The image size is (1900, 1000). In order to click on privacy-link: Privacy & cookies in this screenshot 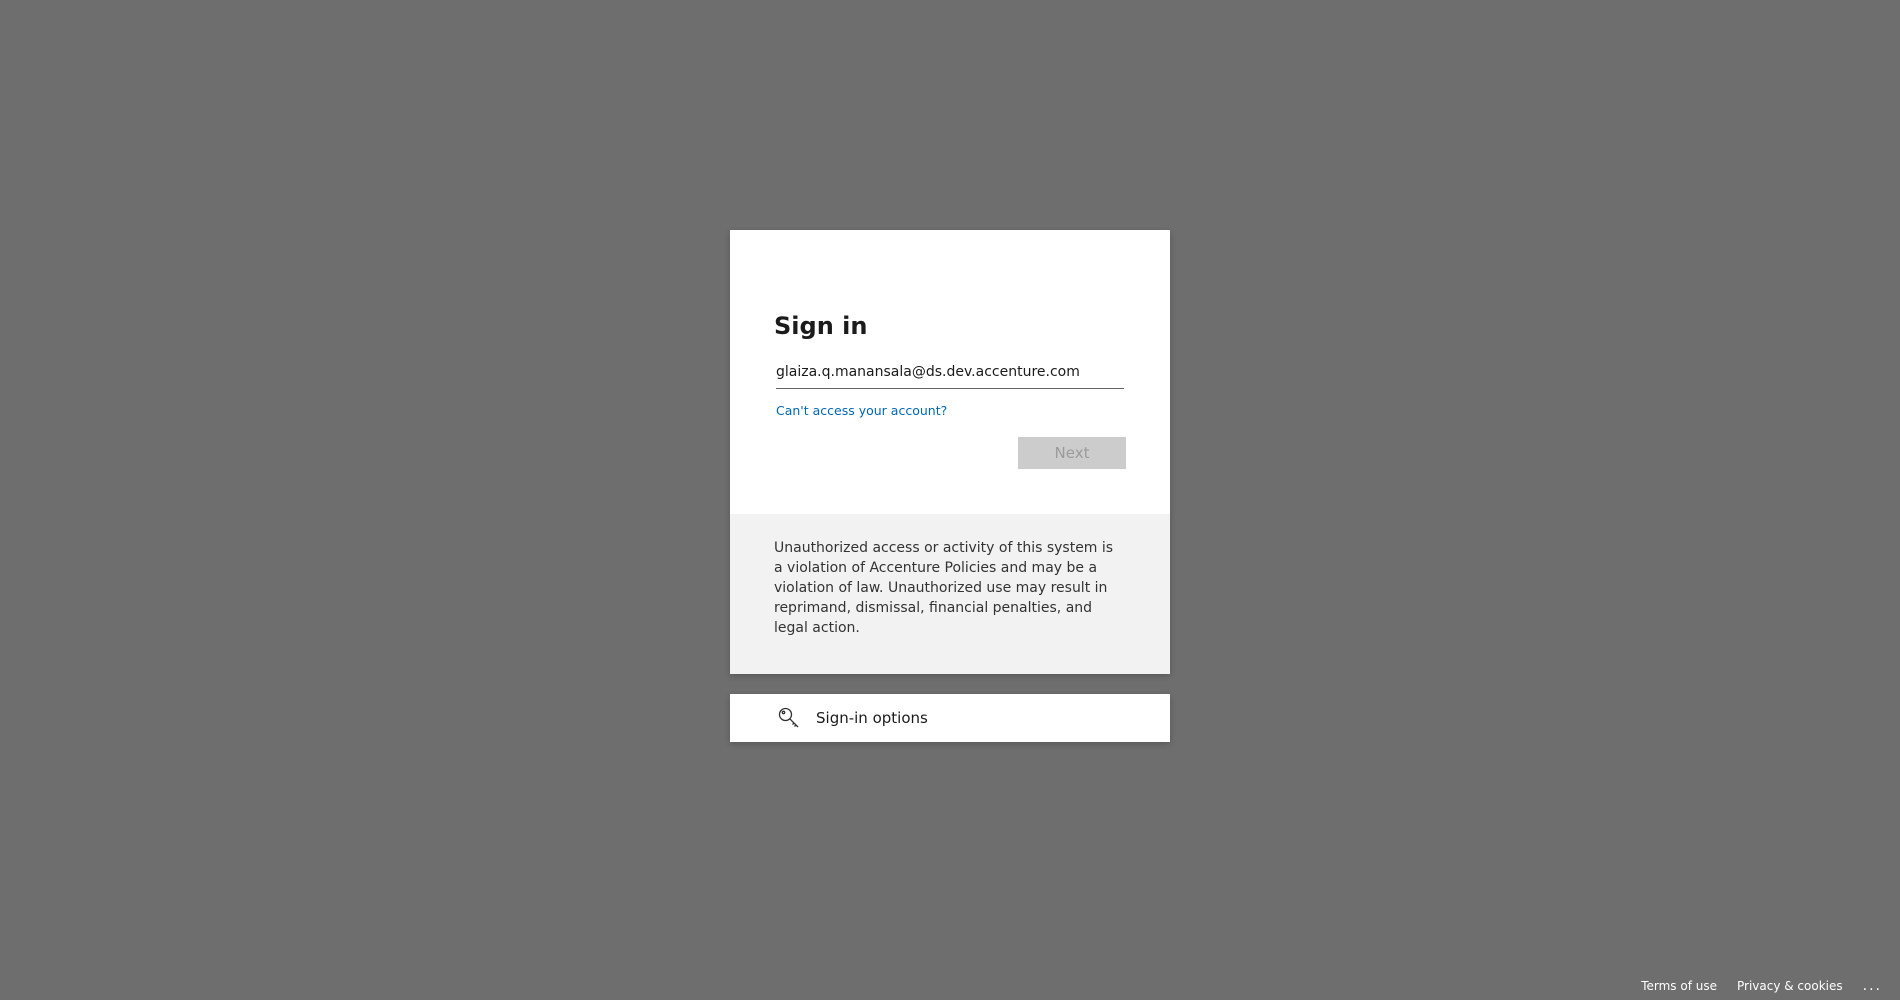, I will do `click(1790, 986)`.